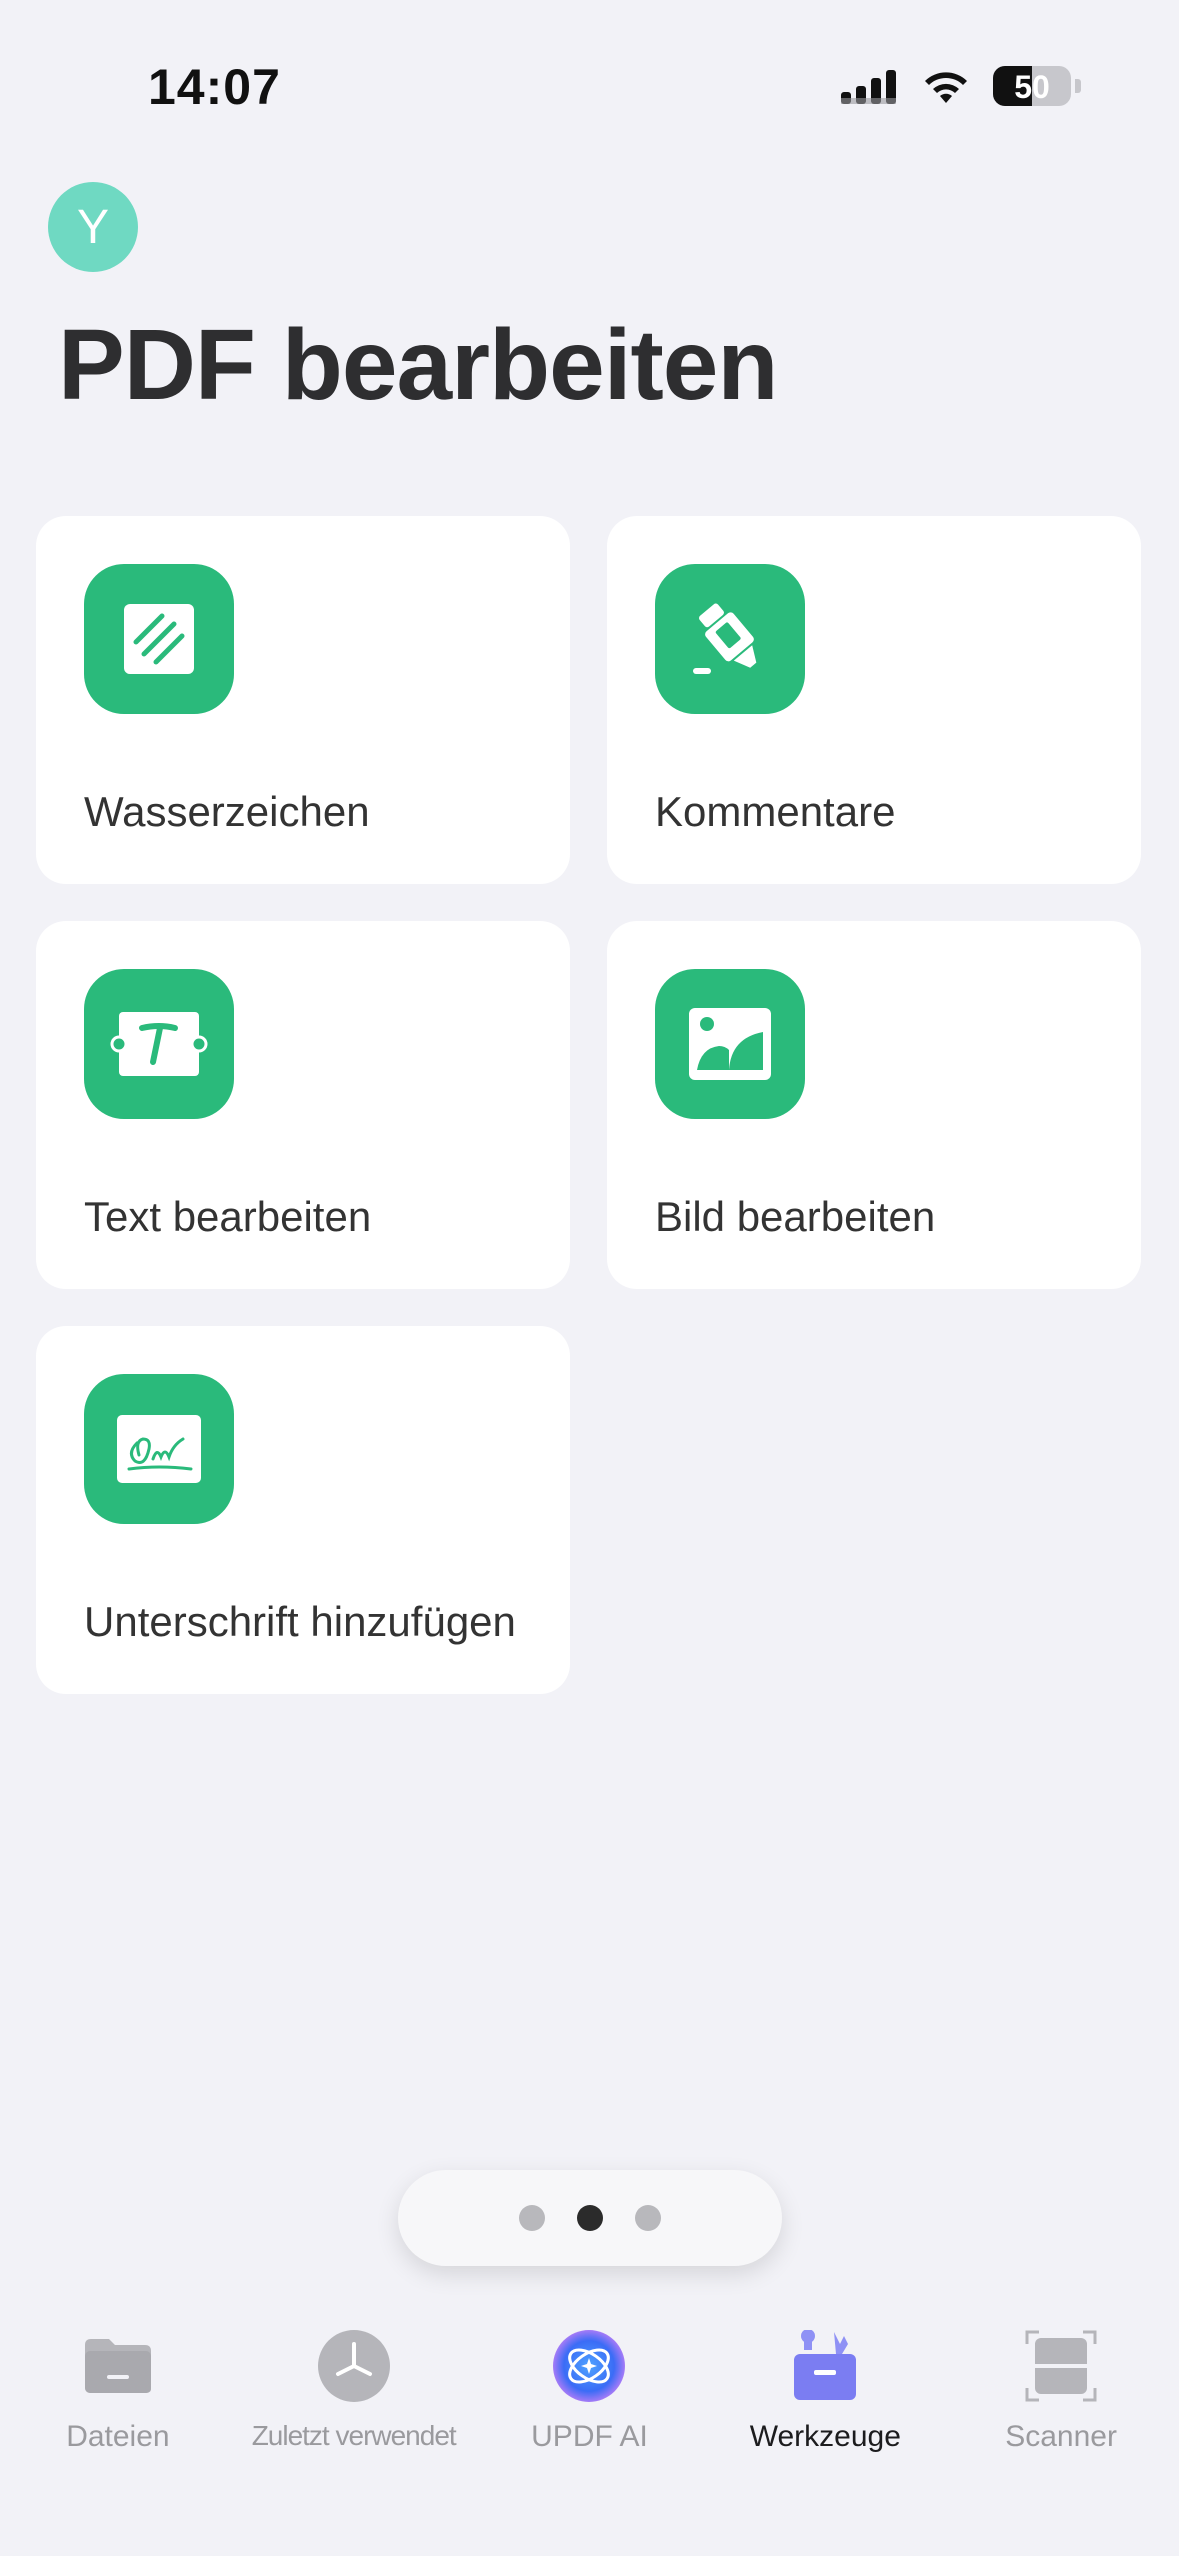 This screenshot has height=2556, width=1179. I want to click on battery-indicator: 50, so click(1032, 86).